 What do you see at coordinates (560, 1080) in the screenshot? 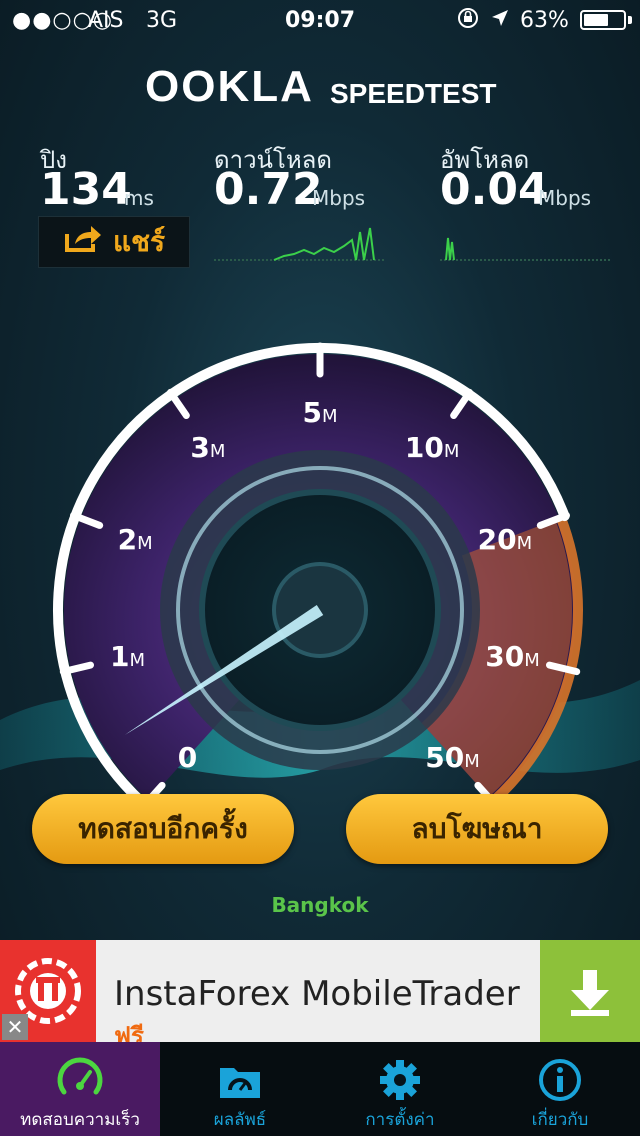
I see `info-icon` at bounding box center [560, 1080].